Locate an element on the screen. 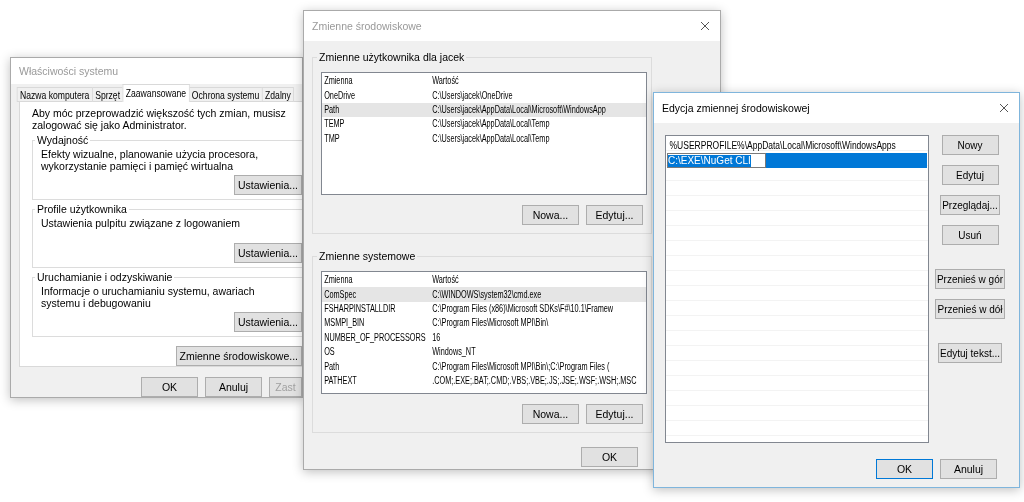 Image resolution: width=1024 pixels, height=502 pixels. group-title: Wydajność is located at coordinates (63, 140).